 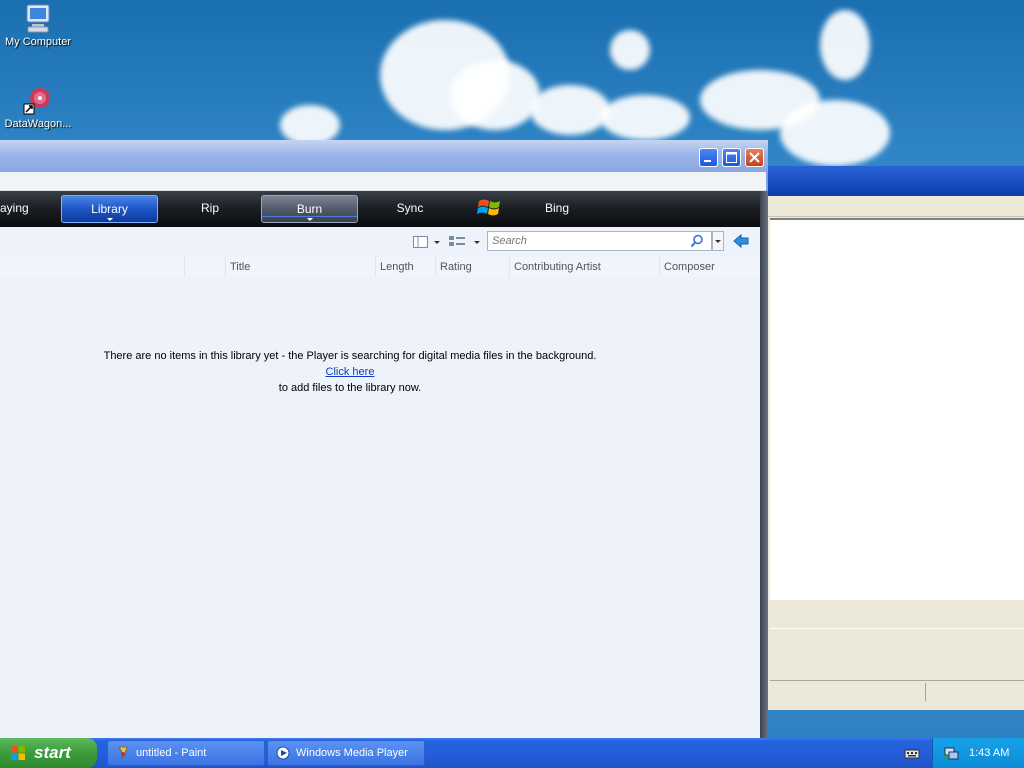 I want to click on layout-options-button, so click(x=427, y=242).